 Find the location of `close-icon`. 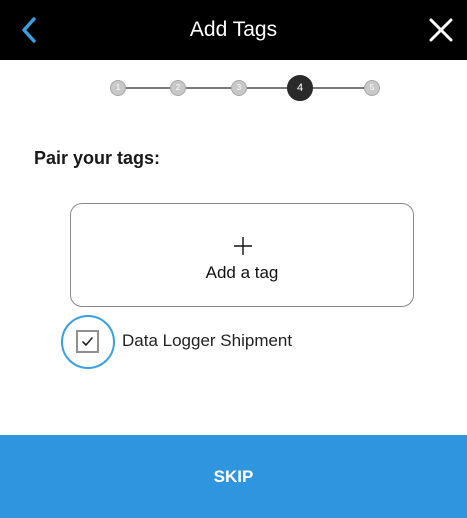

close-icon is located at coordinates (441, 30).